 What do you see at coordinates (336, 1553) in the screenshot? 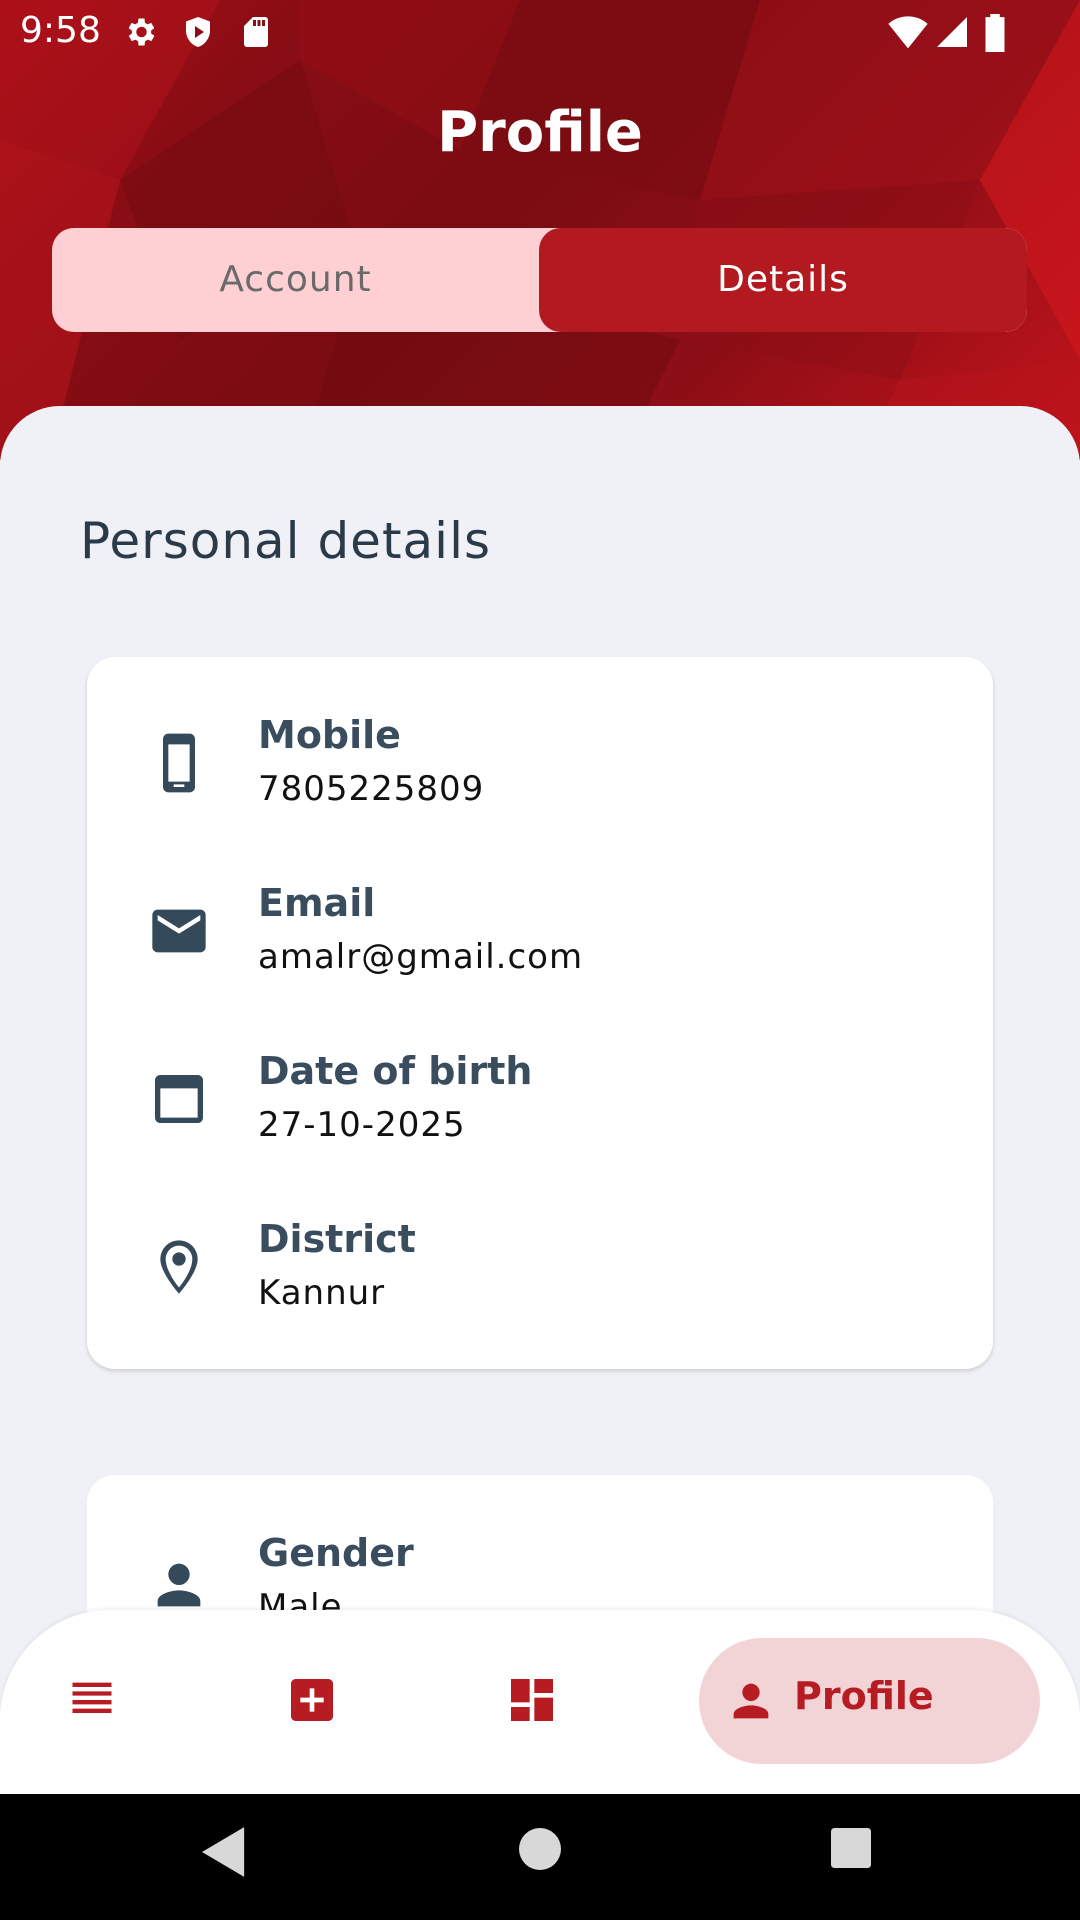
I see `detail-label: Gender` at bounding box center [336, 1553].